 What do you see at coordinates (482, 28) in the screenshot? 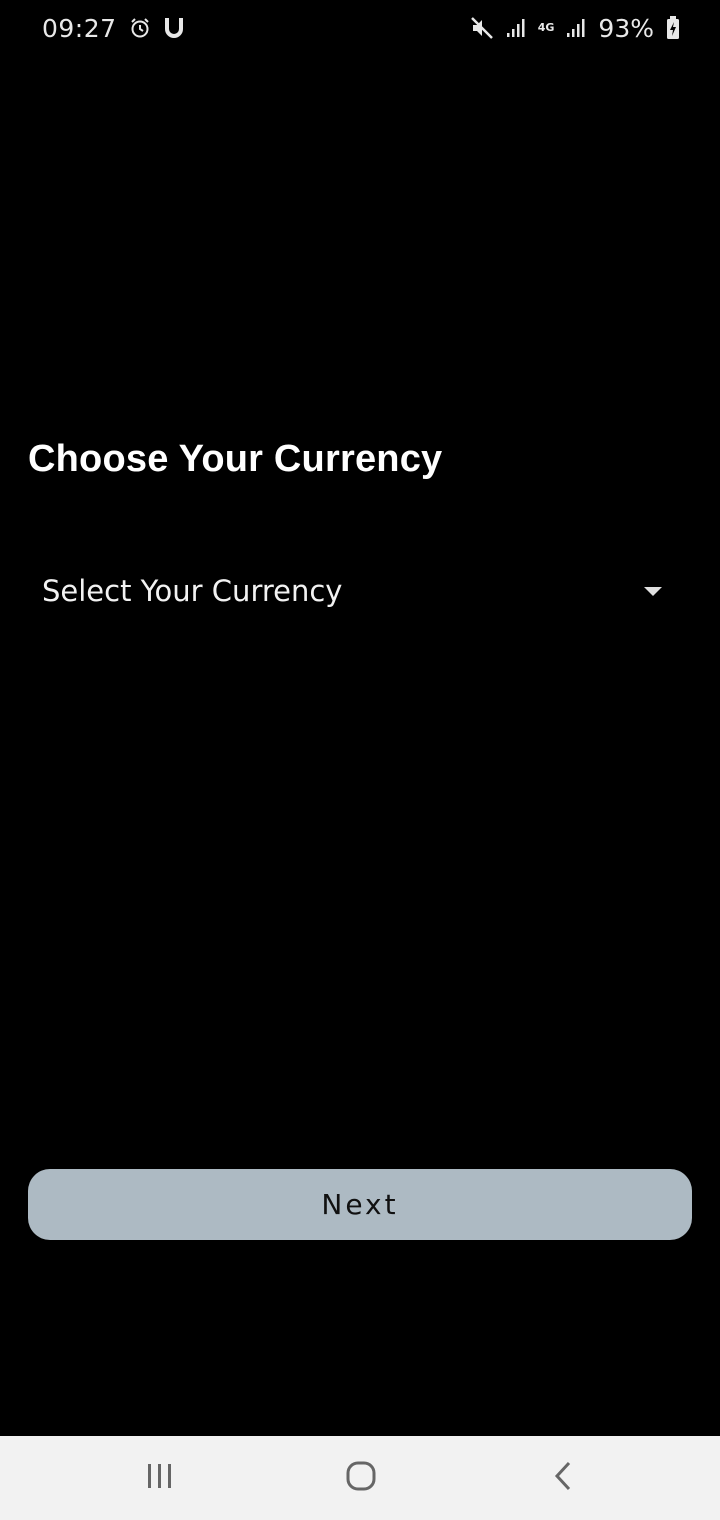
I see `mute-icon` at bounding box center [482, 28].